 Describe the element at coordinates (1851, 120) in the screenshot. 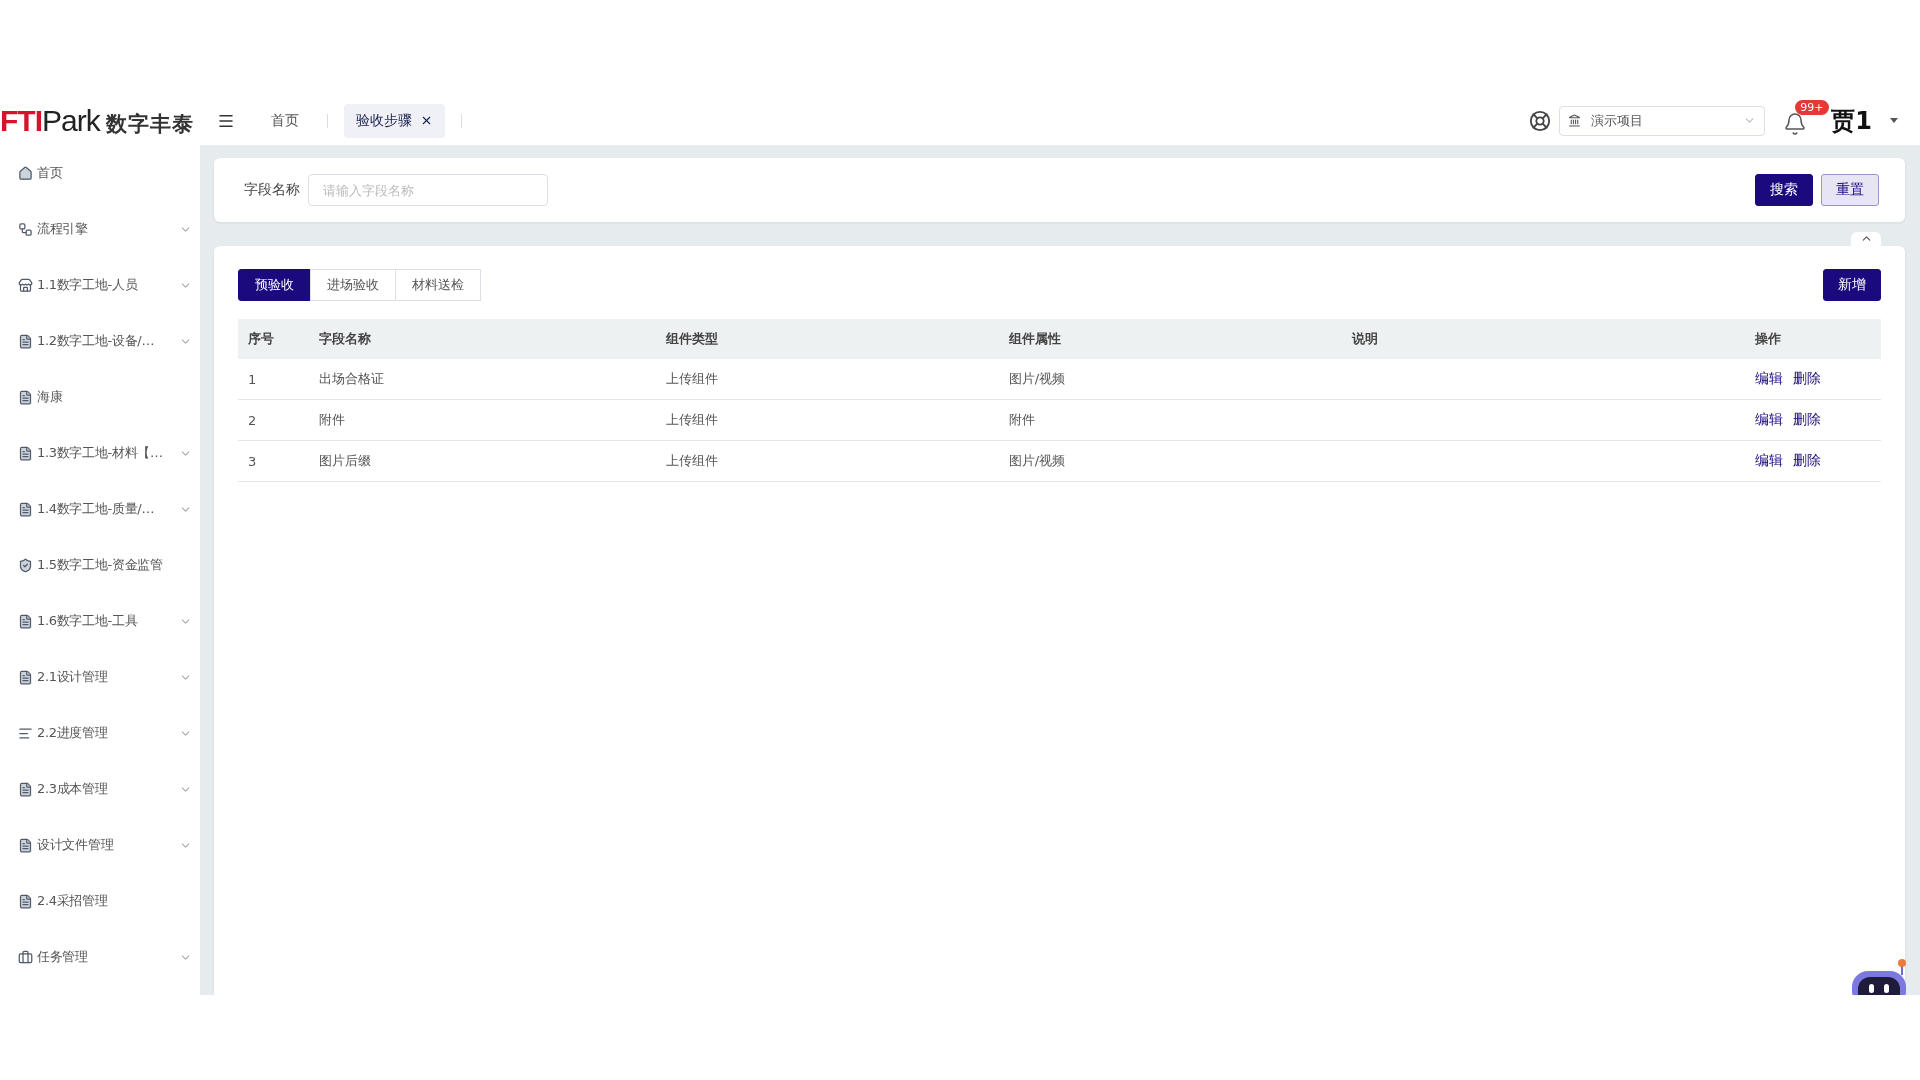

I see `user-name: 贾1` at that location.